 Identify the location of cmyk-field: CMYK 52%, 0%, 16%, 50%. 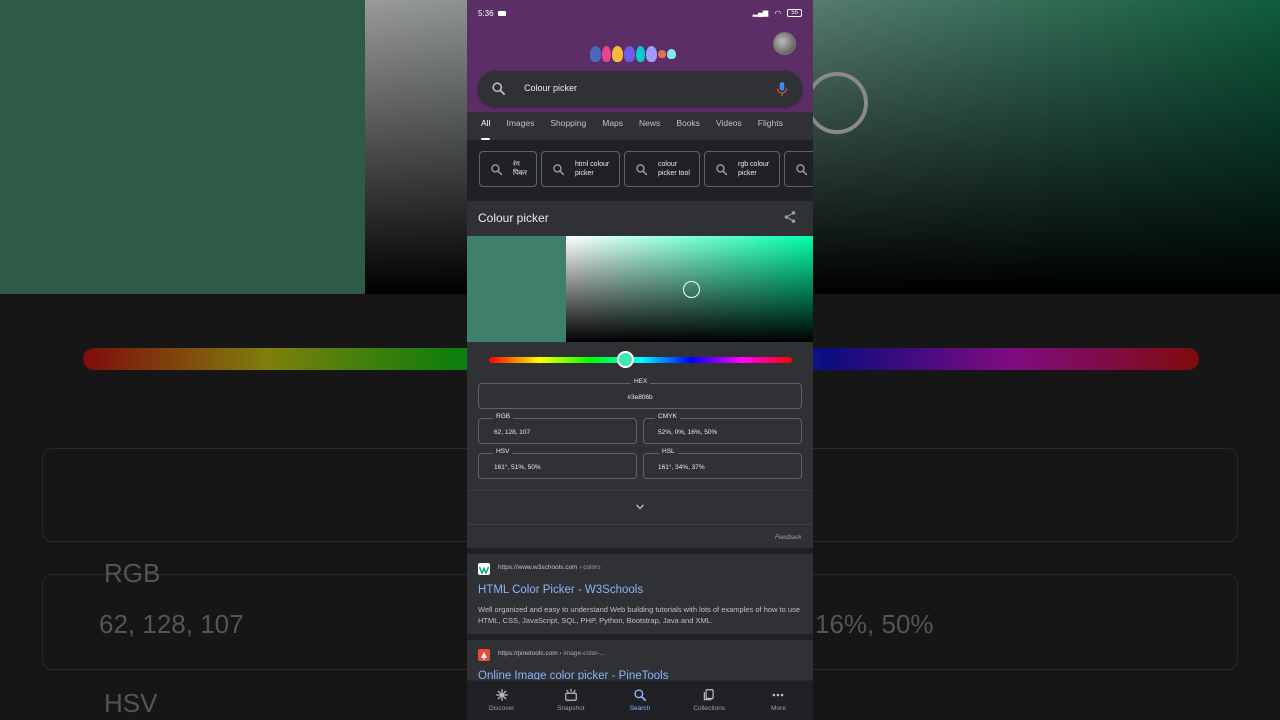
(722, 428).